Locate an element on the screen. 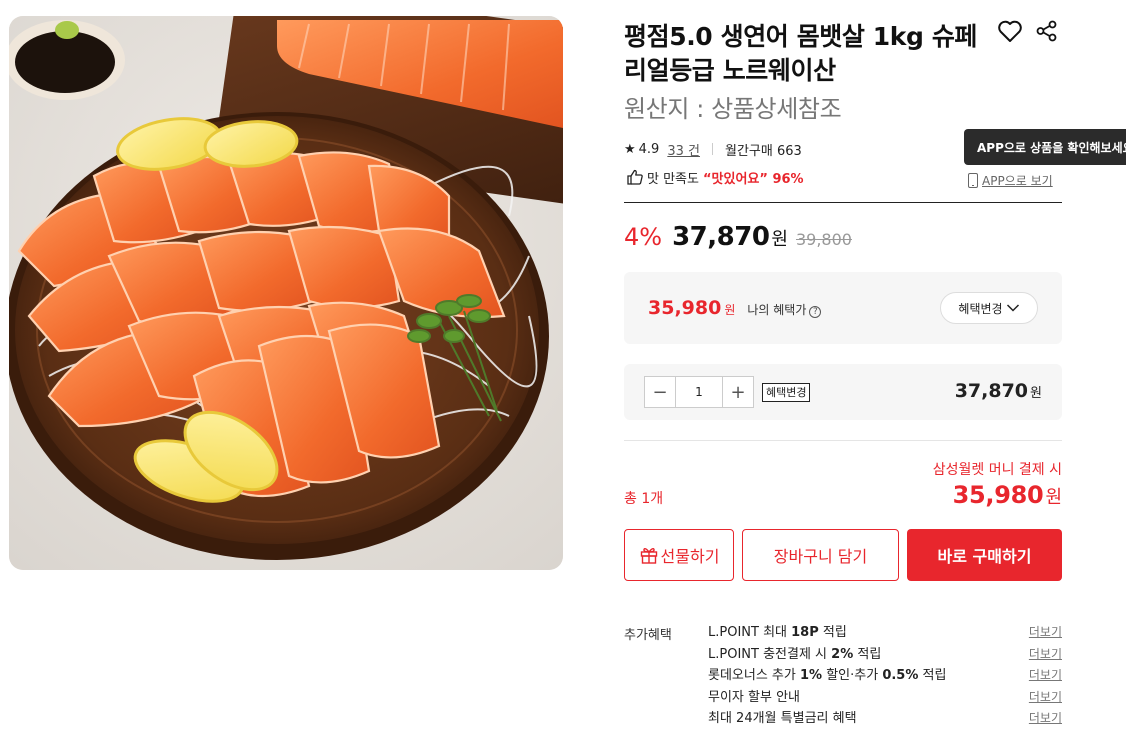 This screenshot has height=744, width=1126. price-row: 4% 37,870 원 39,800 is located at coordinates (738, 239).